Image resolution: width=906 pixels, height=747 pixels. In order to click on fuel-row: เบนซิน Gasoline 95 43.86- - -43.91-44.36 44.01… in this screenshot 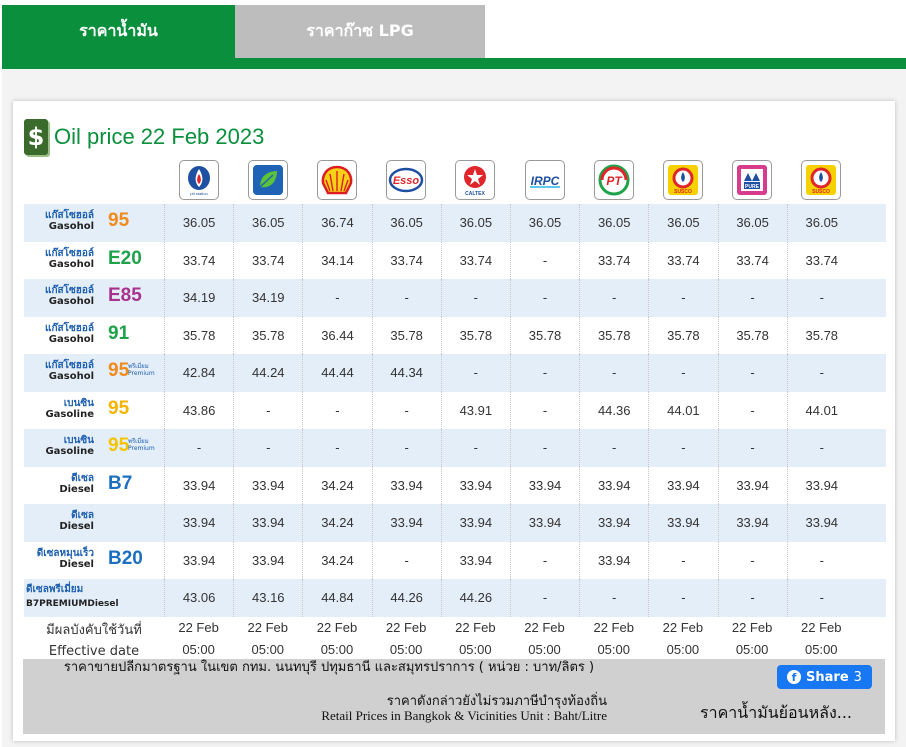, I will do `click(455, 410)`.